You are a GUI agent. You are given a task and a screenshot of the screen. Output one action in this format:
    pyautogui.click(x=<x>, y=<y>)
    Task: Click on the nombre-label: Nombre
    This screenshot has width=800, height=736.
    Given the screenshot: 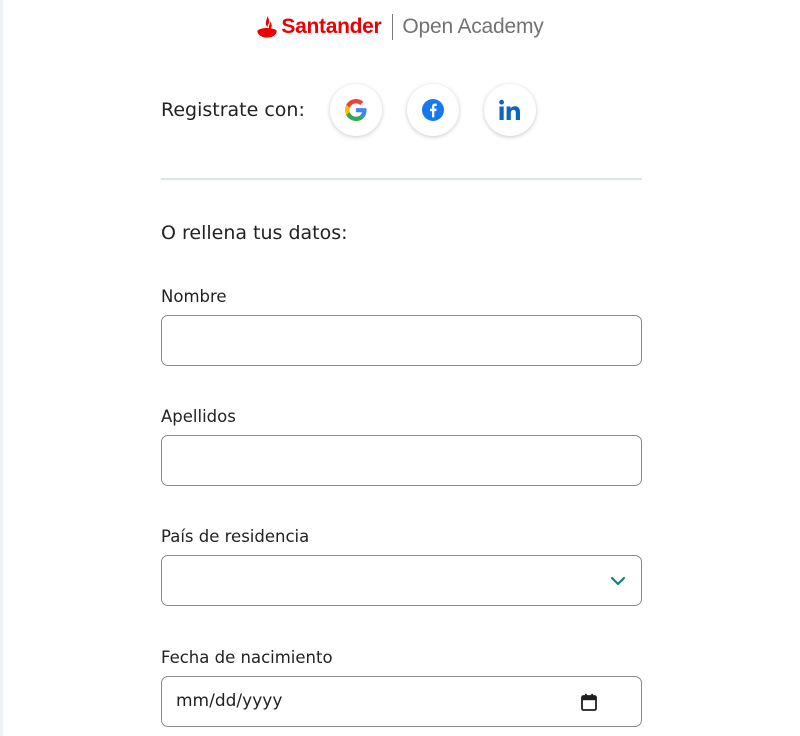 What is the action you would take?
    pyautogui.click(x=194, y=296)
    